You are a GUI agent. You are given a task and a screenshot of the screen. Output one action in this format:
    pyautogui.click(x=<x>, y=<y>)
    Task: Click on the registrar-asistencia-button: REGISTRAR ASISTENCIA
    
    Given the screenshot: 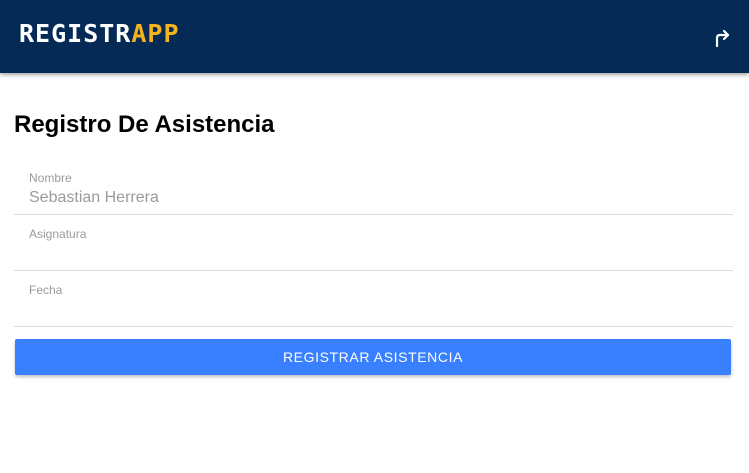 What is the action you would take?
    pyautogui.click(x=373, y=357)
    